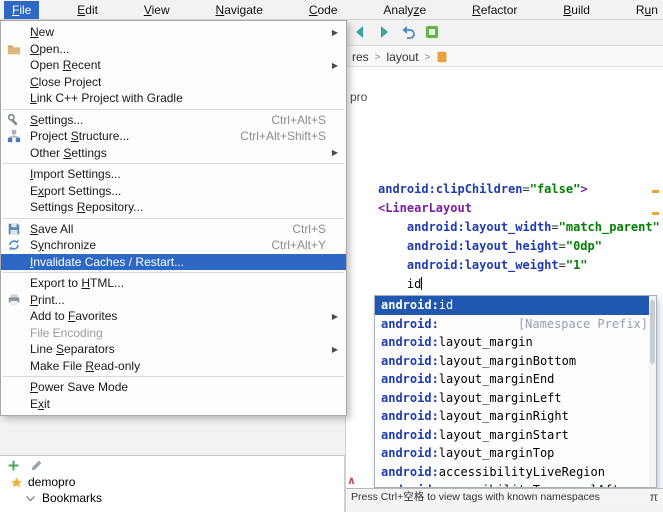 The height and width of the screenshot is (512, 663). What do you see at coordinates (576, 265) in the screenshot?
I see `code-token: "1"` at bounding box center [576, 265].